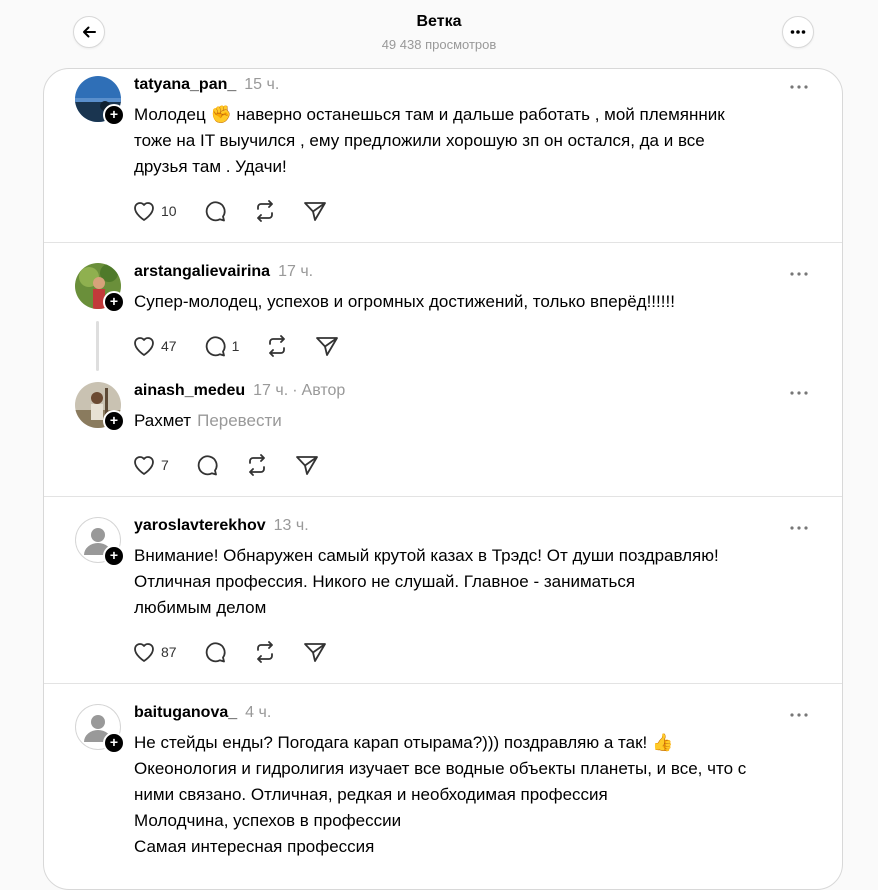 The height and width of the screenshot is (890, 878). Describe the element at coordinates (248, 346) in the screenshot. I see `action-bar: 47 1` at that location.